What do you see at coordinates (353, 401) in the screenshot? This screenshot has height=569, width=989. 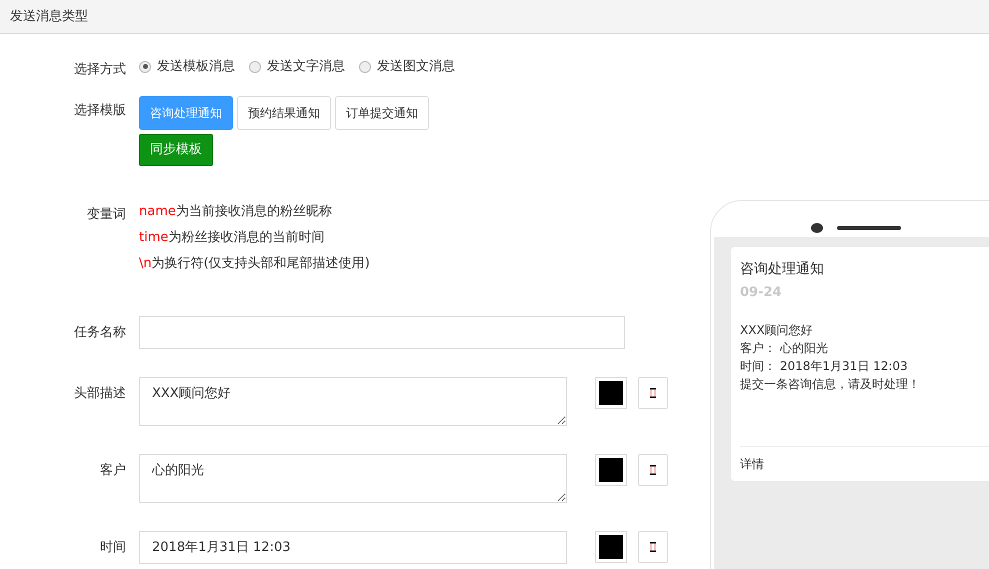 I see `text-area: XXX顾问您好` at bounding box center [353, 401].